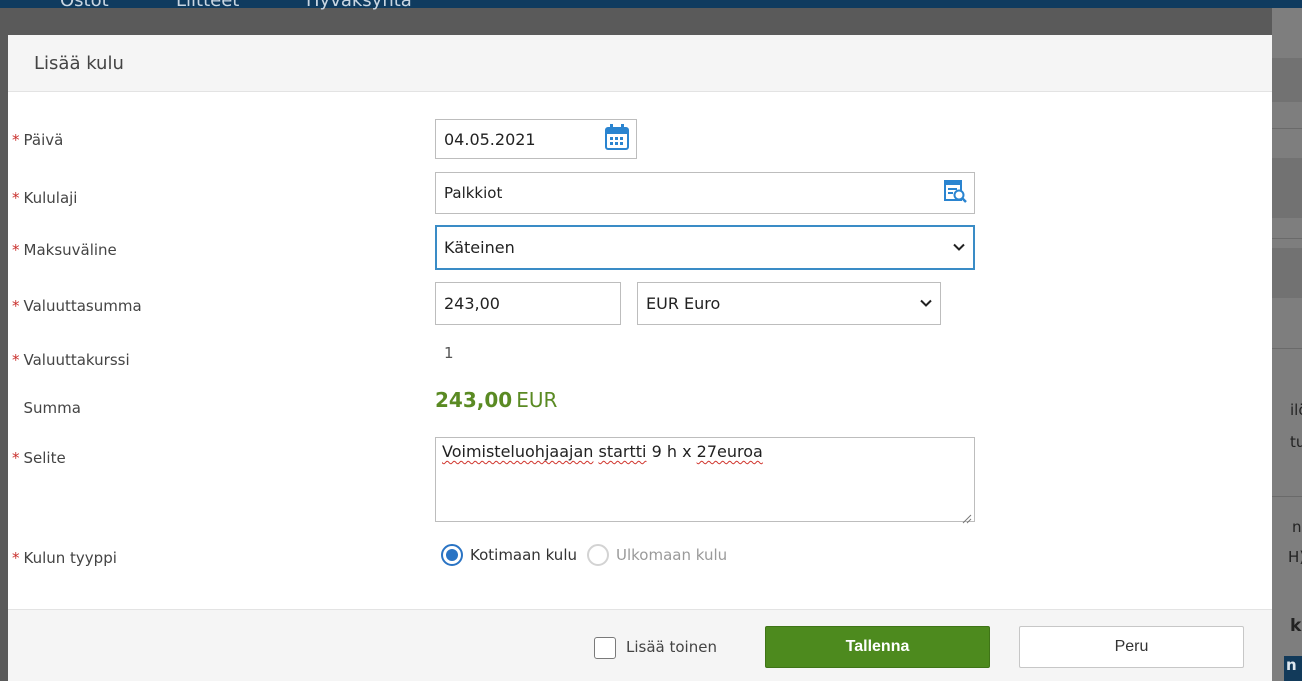 The image size is (1302, 681). What do you see at coordinates (705, 247) in the screenshot?
I see `payment-method-select: Käteinen` at bounding box center [705, 247].